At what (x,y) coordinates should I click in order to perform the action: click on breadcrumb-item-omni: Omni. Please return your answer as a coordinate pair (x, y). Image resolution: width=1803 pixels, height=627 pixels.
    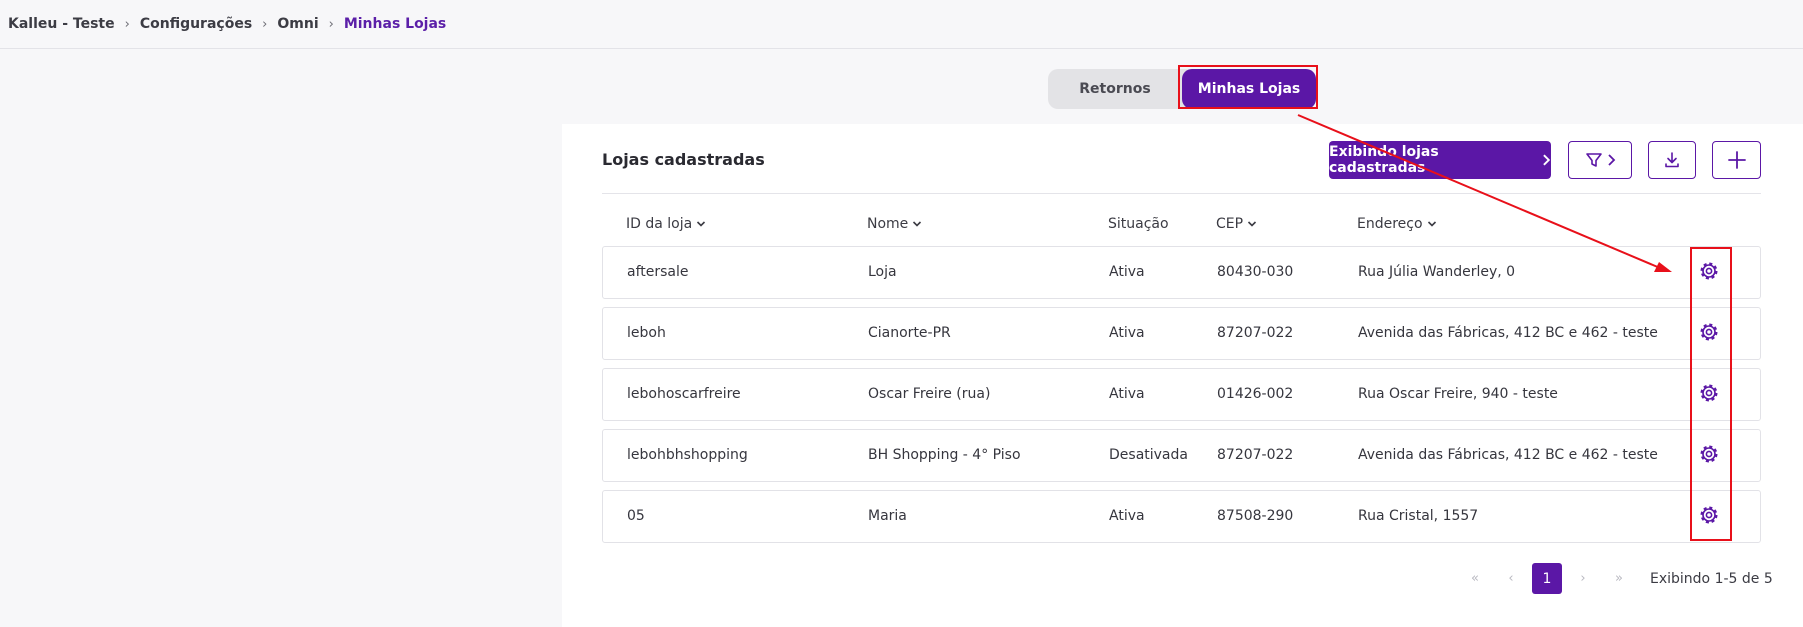
    Looking at the image, I should click on (297, 24).